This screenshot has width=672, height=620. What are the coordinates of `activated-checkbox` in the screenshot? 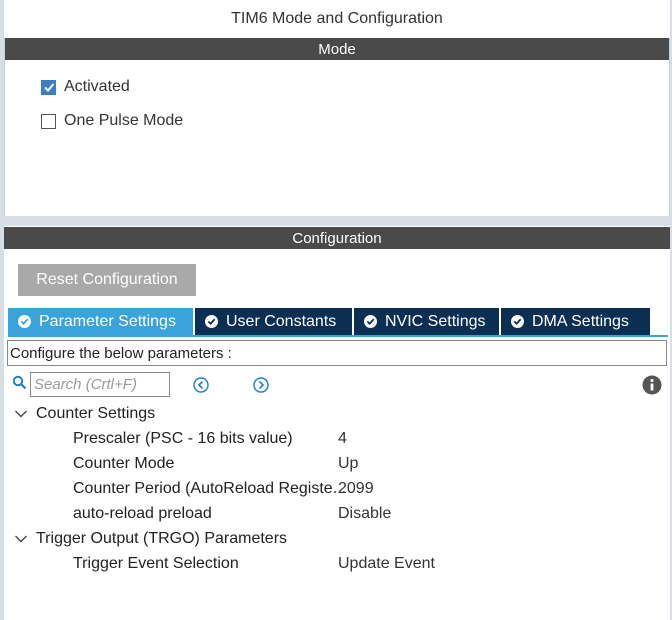 It's located at (48, 87).